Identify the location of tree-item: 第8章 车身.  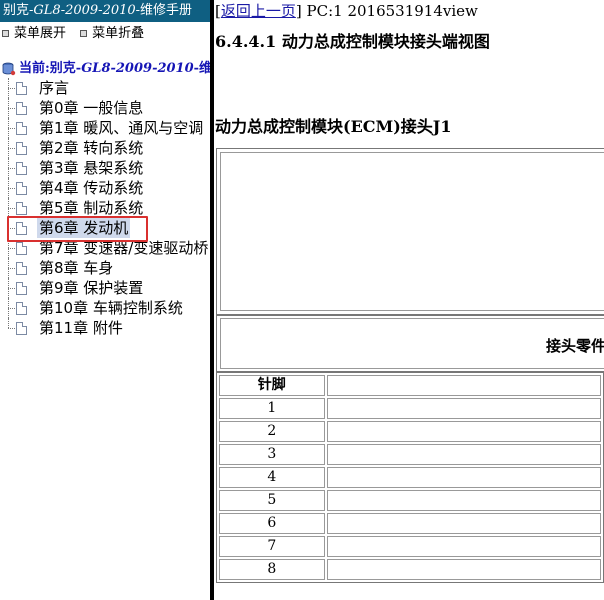
(105, 268).